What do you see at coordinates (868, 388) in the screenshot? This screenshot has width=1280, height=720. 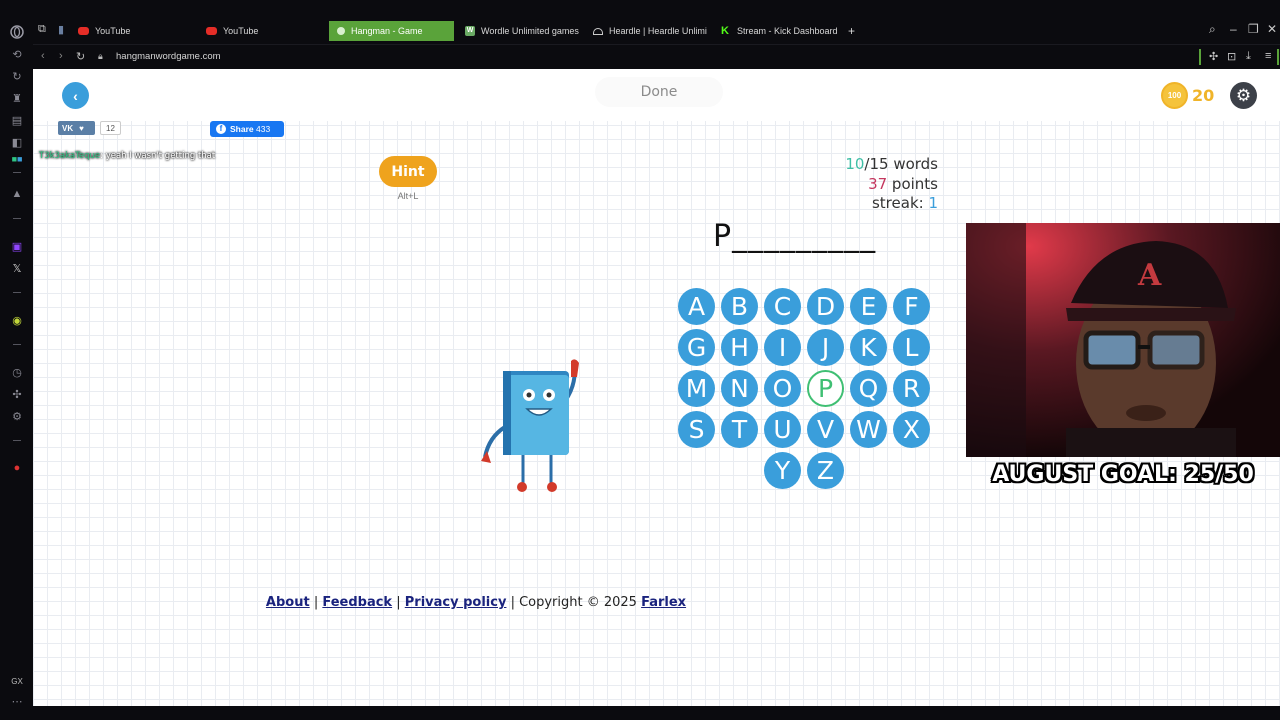 I see `letter-key-q: Q` at bounding box center [868, 388].